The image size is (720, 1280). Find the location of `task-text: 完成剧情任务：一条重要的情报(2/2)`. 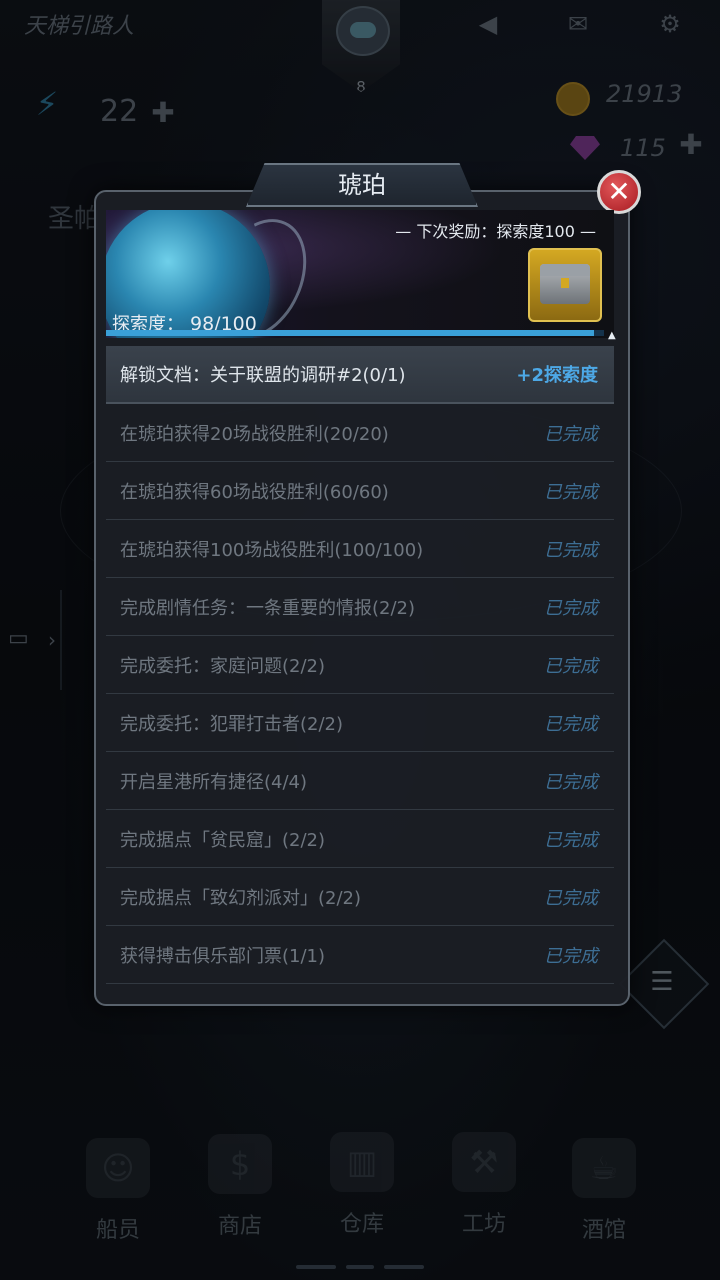

task-text: 完成剧情任务：一条重要的情报(2/2) is located at coordinates (268, 608).